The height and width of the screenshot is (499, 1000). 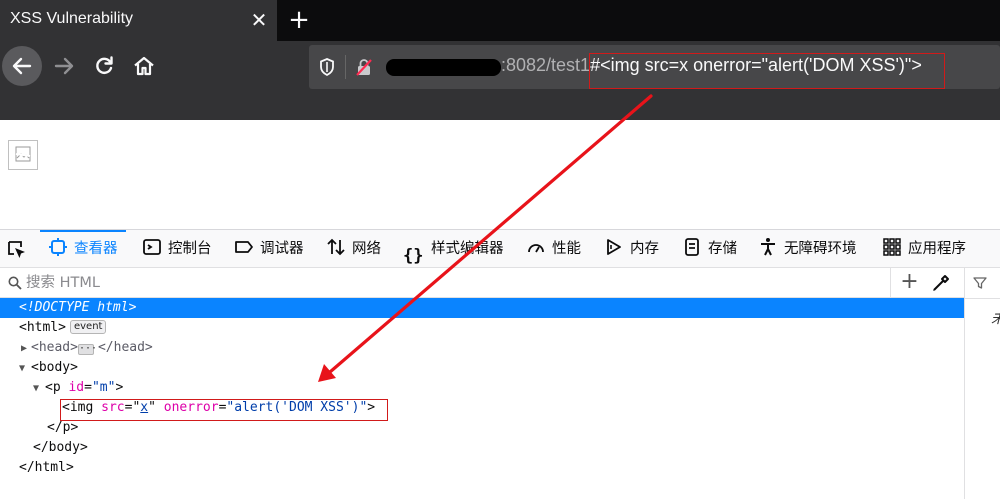 What do you see at coordinates (692, 247) in the screenshot?
I see `storage-icon` at bounding box center [692, 247].